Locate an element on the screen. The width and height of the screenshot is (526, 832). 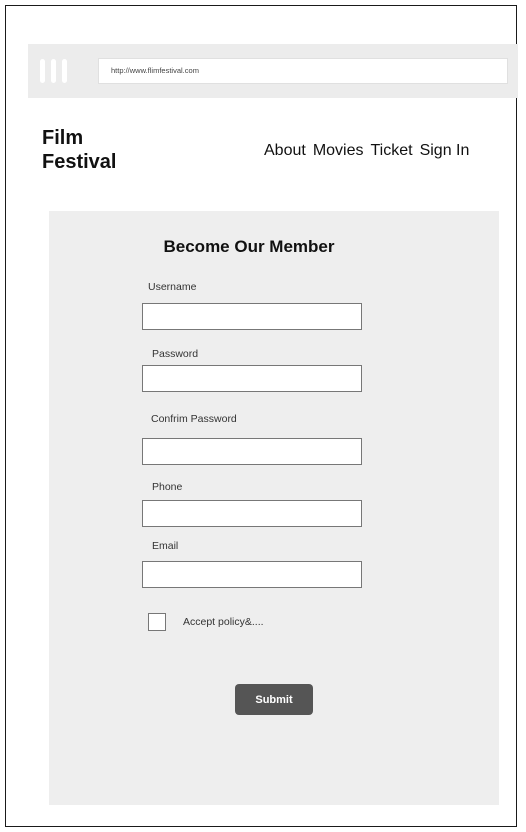
nav-item-sign-in: Sign In is located at coordinates (445, 151).